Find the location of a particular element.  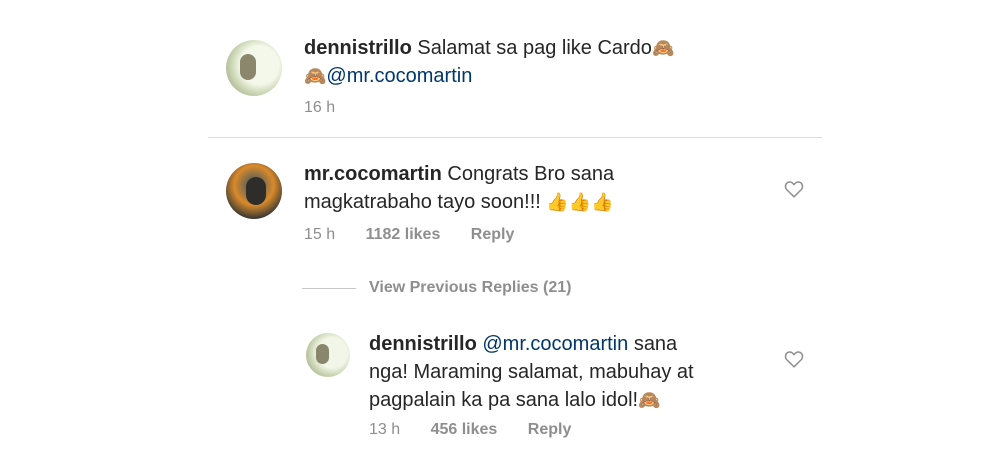

divider is located at coordinates (515, 137).